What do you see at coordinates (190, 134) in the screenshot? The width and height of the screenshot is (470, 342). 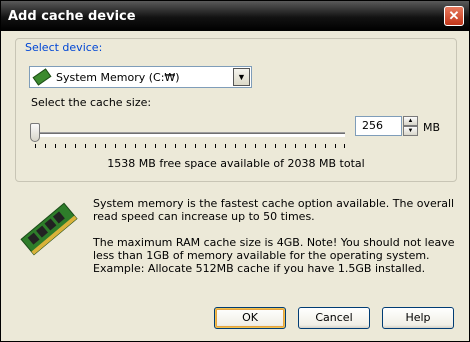 I see `cache-size-slider-track` at bounding box center [190, 134].